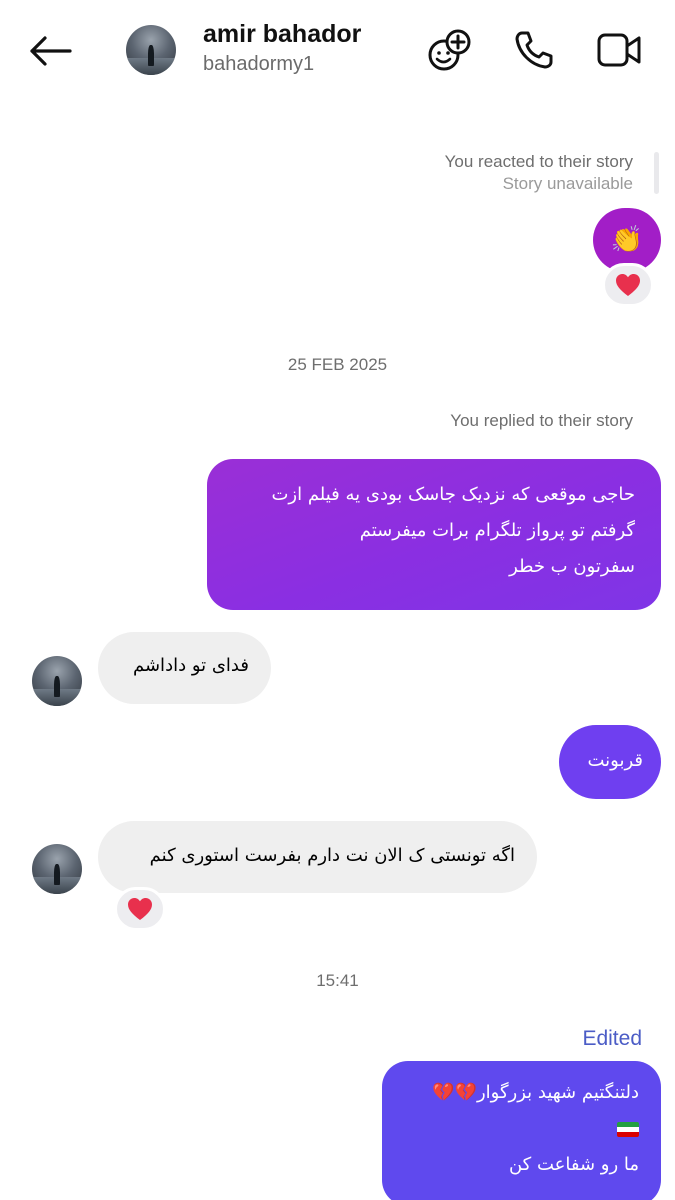  I want to click on outgoing-message: قربونت, so click(610, 762).